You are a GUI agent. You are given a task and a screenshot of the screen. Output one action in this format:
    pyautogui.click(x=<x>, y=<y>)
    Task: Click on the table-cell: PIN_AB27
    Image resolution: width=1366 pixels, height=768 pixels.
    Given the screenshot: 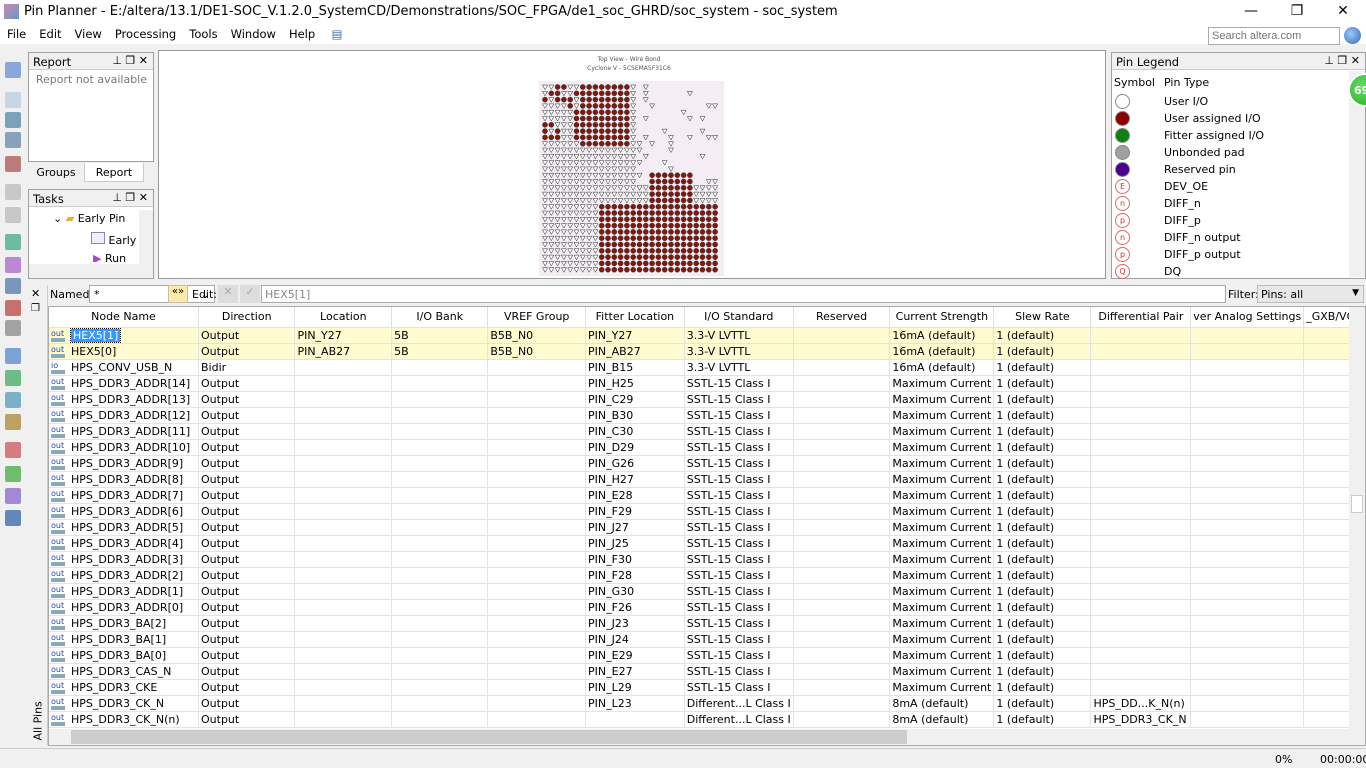 What is the action you would take?
    pyautogui.click(x=343, y=351)
    